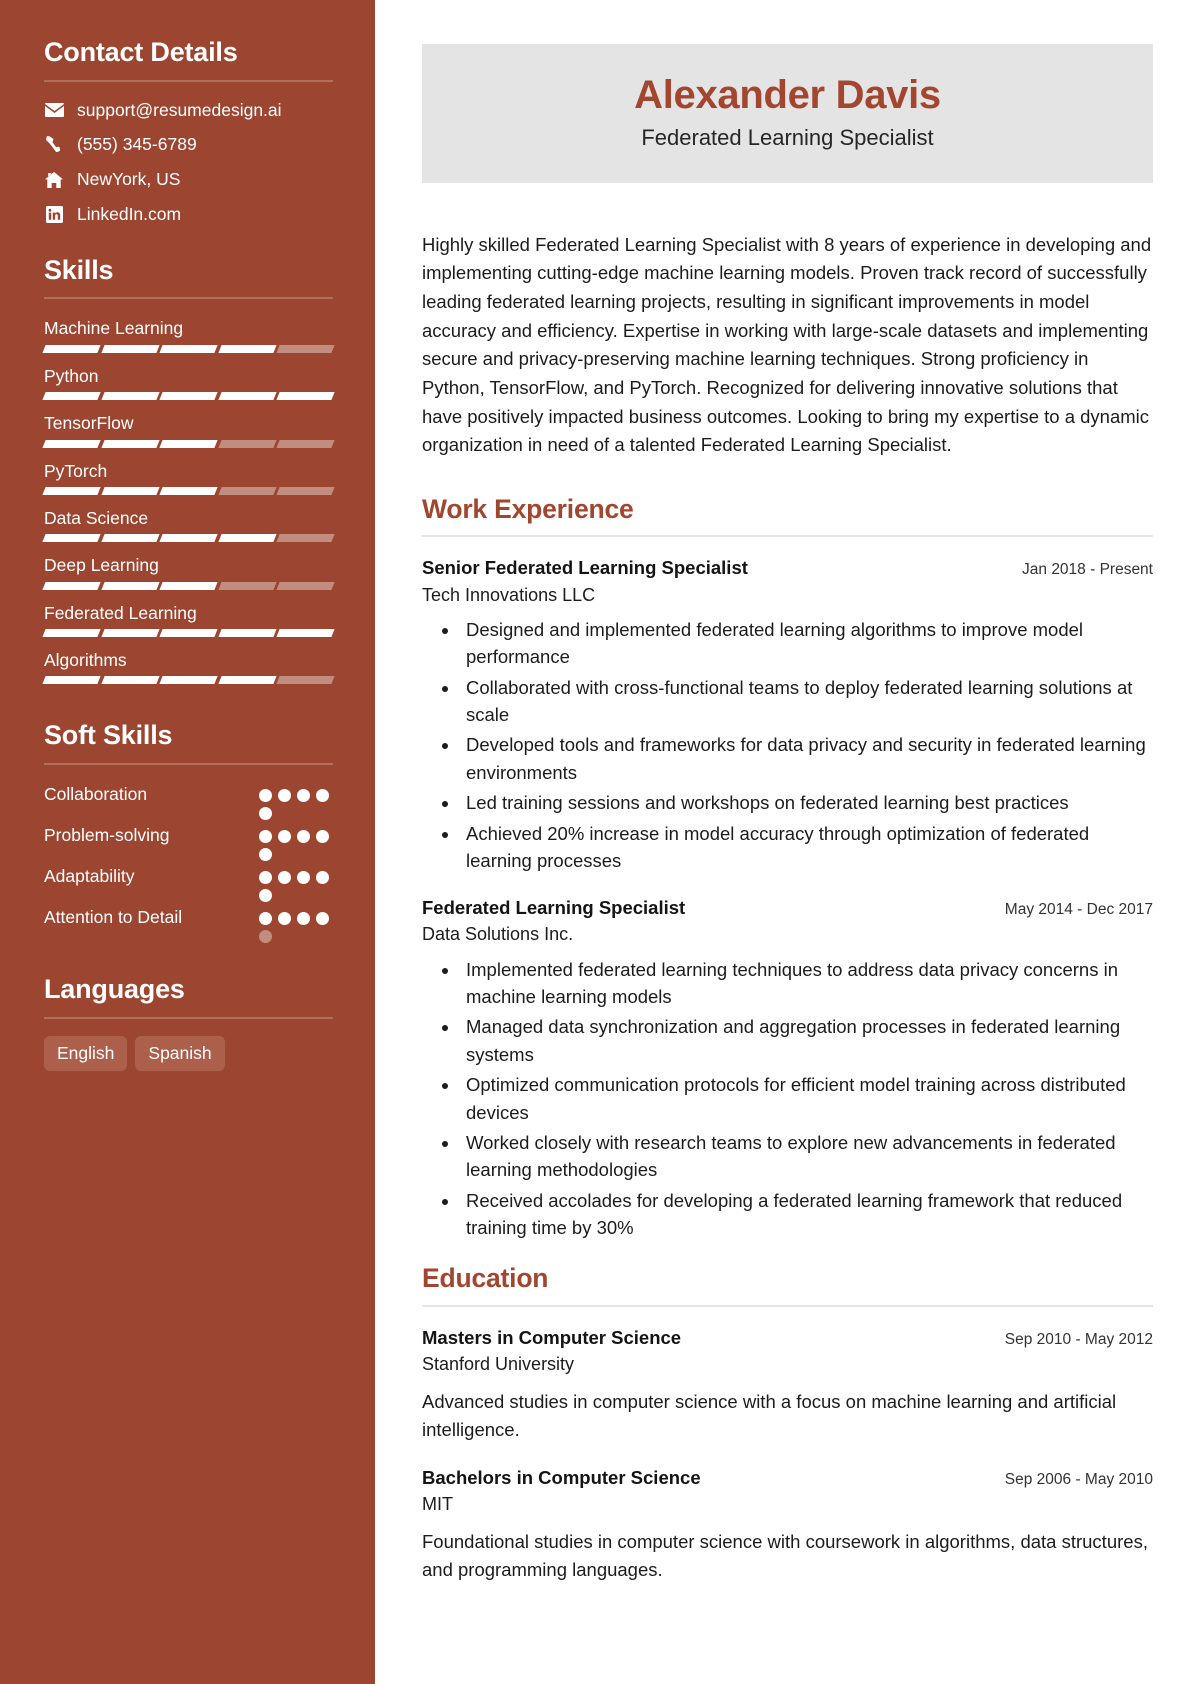 The image size is (1200, 1684). I want to click on home-icon, so click(54, 179).